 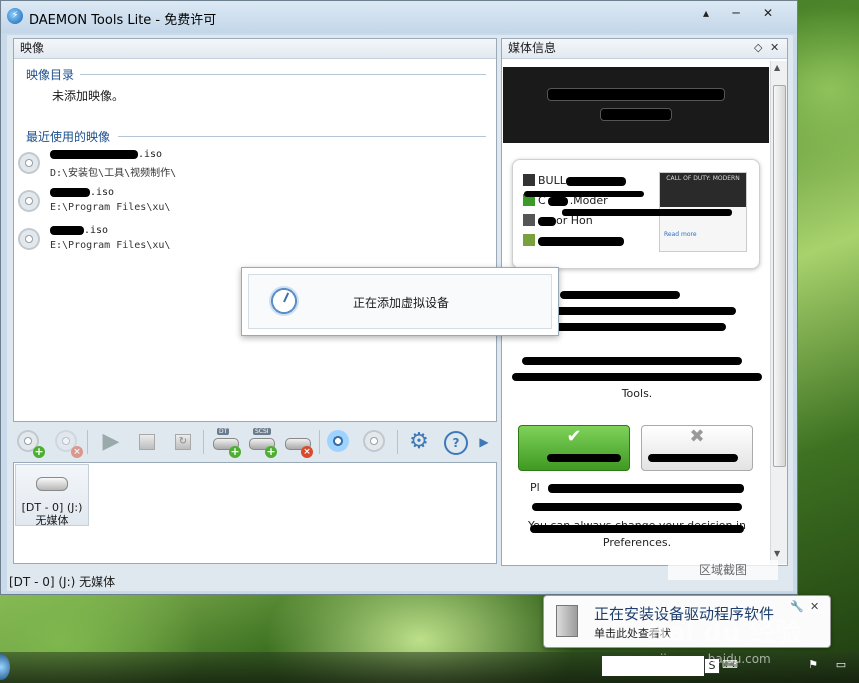 I want to click on catalog-title: 映像目录, so click(x=50, y=75).